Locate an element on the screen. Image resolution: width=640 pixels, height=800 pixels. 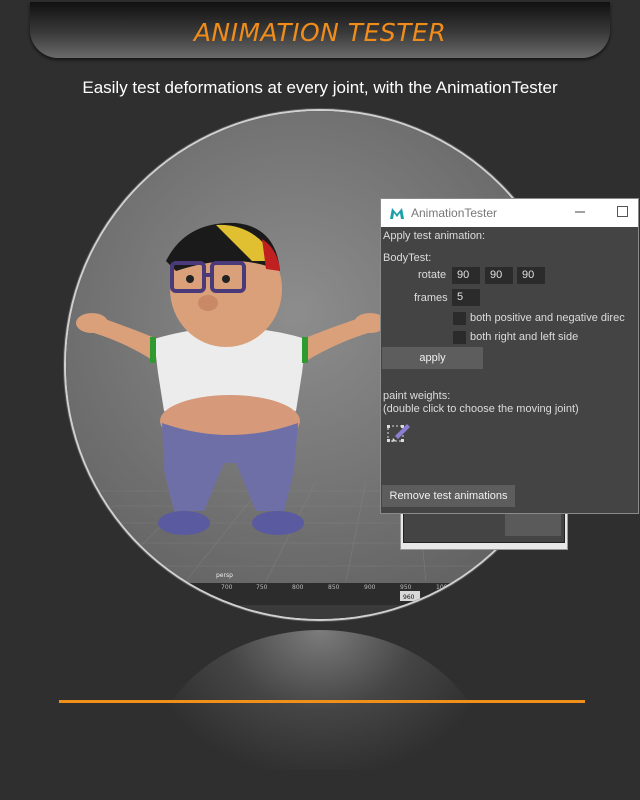
timeline-tick: 950 is located at coordinates (406, 587).